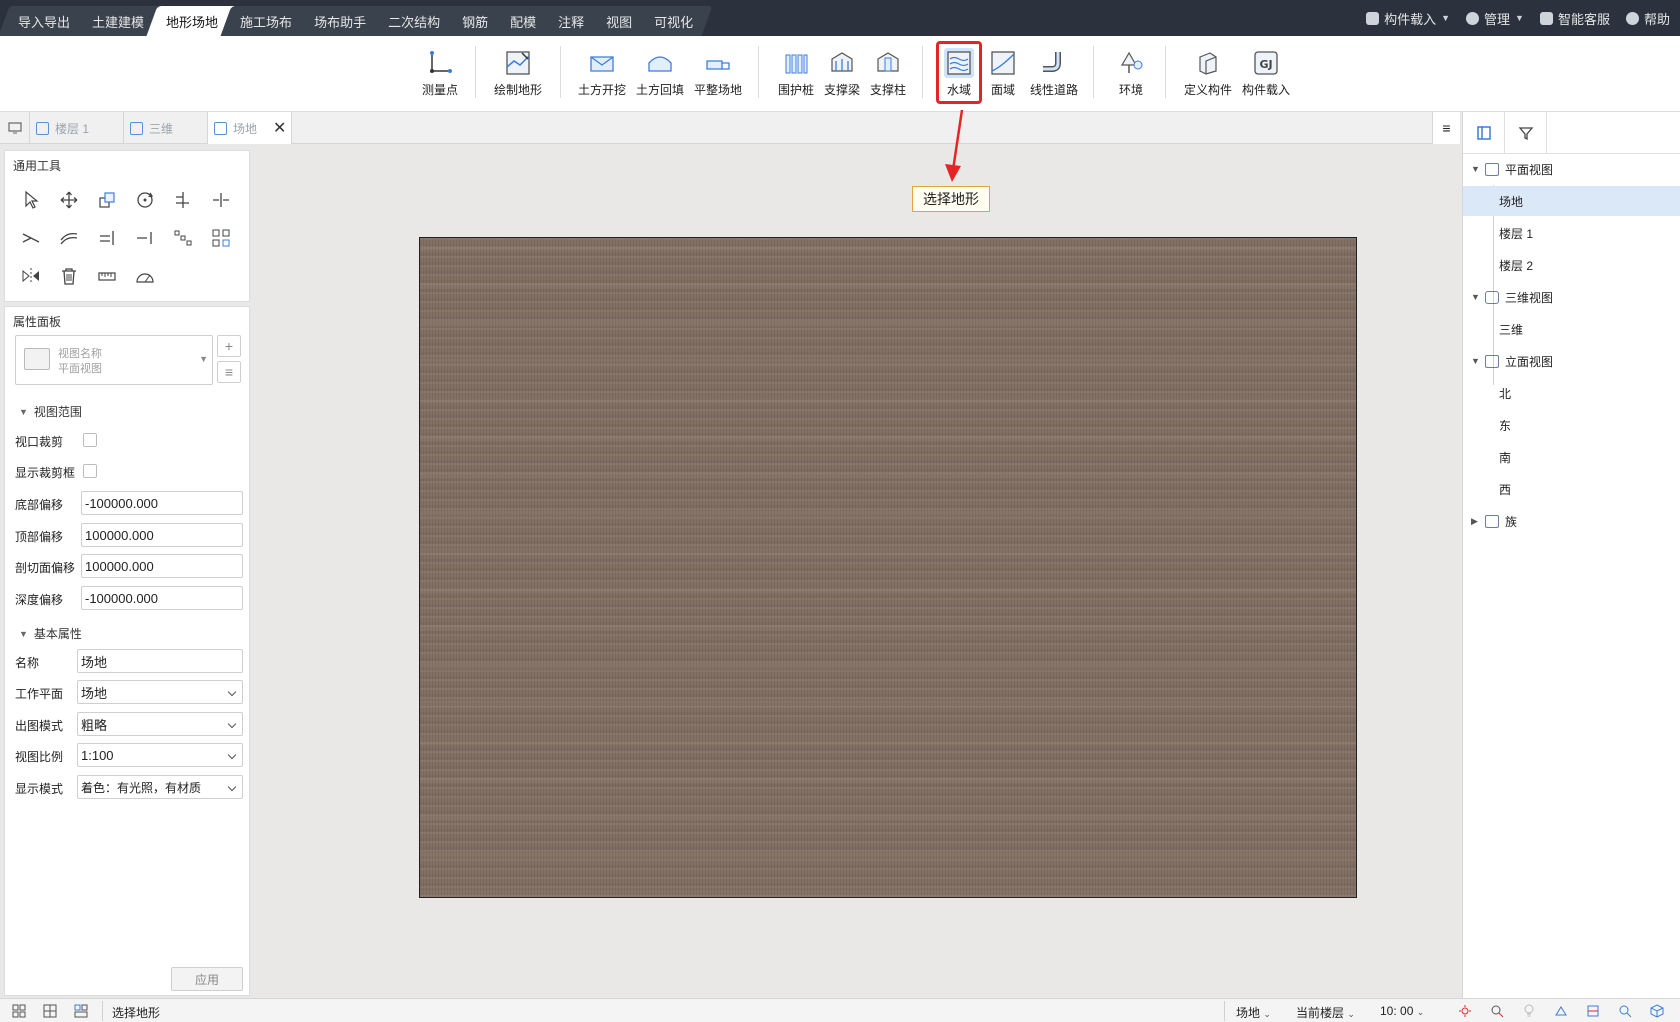 The height and width of the screenshot is (1022, 1680). I want to click on menu-tab-label: 钢筋, so click(475, 22).